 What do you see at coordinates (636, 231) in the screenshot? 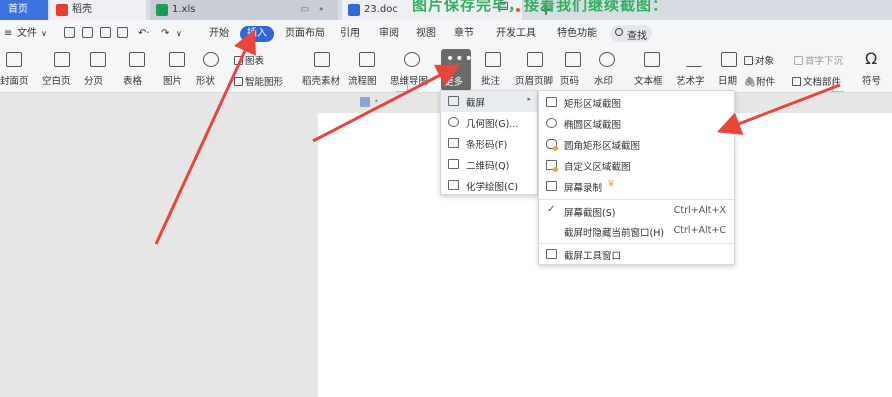
I see `menu-item-hide-window: 截屏时隐藏当前窗口(H) Ctrl+Alt+C` at bounding box center [636, 231].